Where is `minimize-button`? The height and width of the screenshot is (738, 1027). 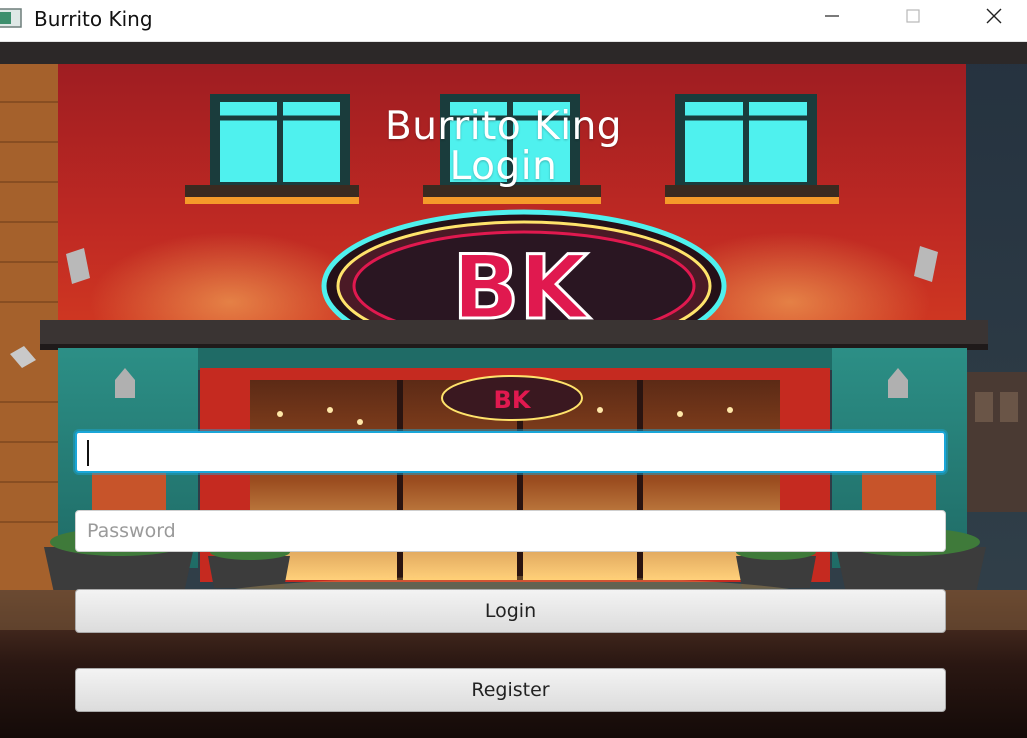 minimize-button is located at coordinates (832, 18).